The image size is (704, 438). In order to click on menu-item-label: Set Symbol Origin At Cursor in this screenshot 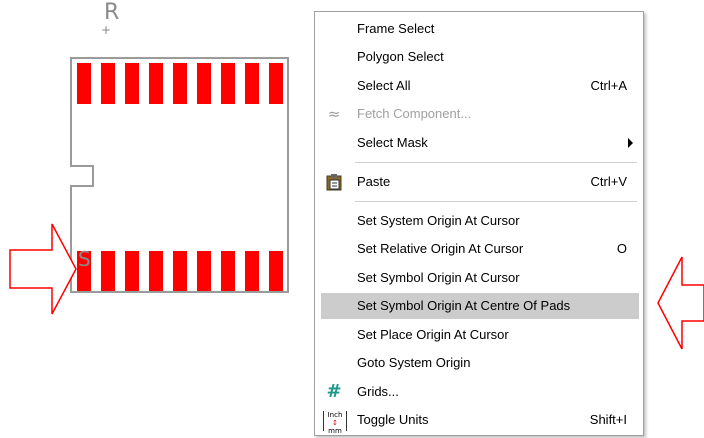, I will do `click(438, 277)`.